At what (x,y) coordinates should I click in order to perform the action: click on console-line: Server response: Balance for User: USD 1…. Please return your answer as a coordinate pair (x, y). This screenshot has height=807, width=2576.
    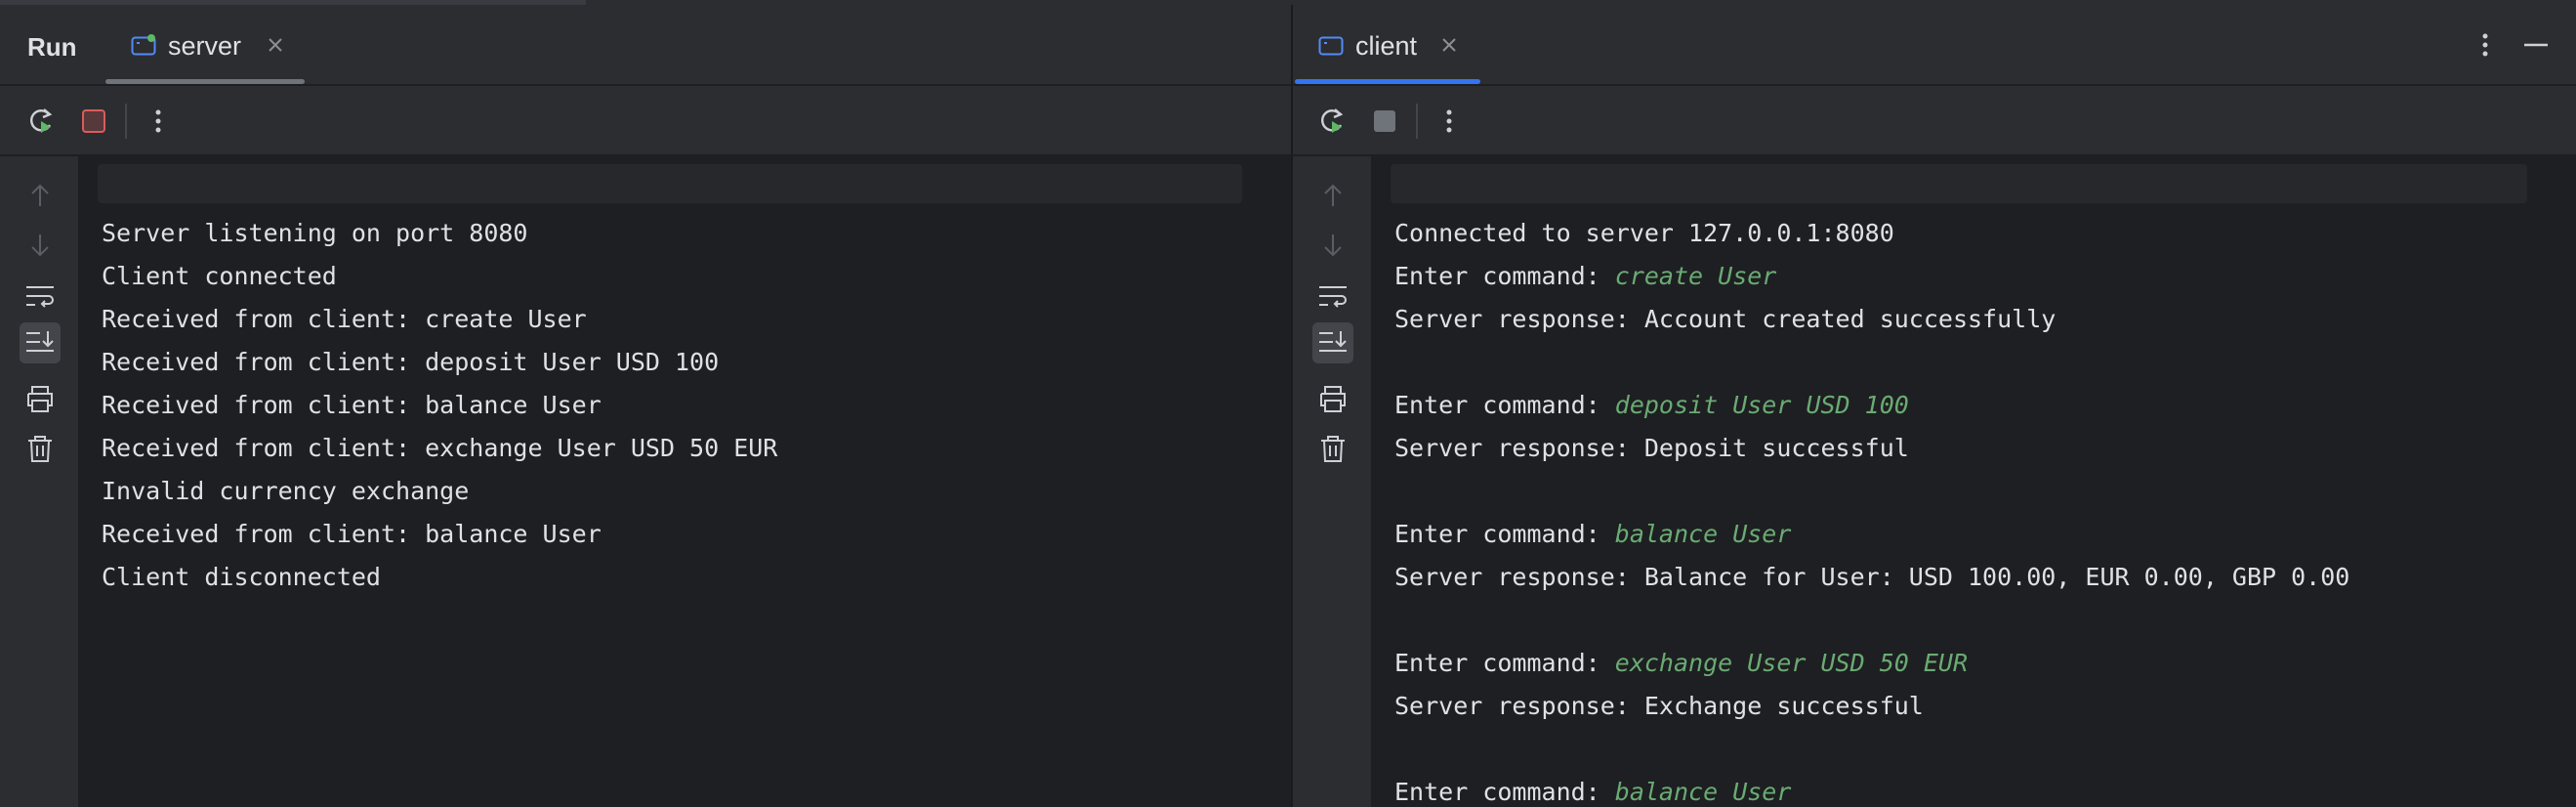
    Looking at the image, I should click on (1872, 577).